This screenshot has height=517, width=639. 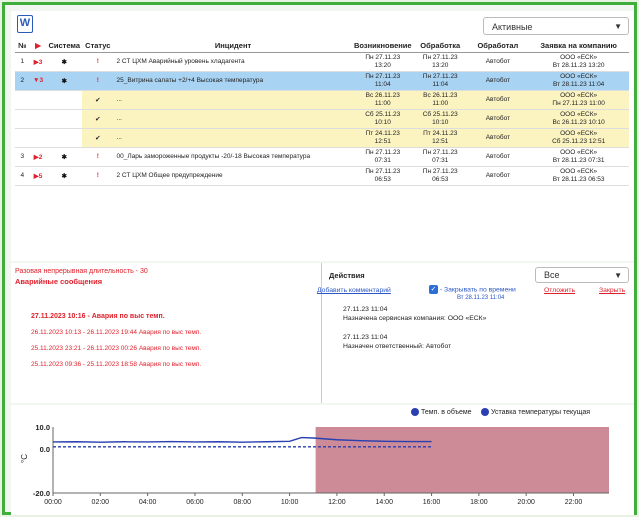 I want to click on x-tick-label: 00:00, so click(x=53, y=502).